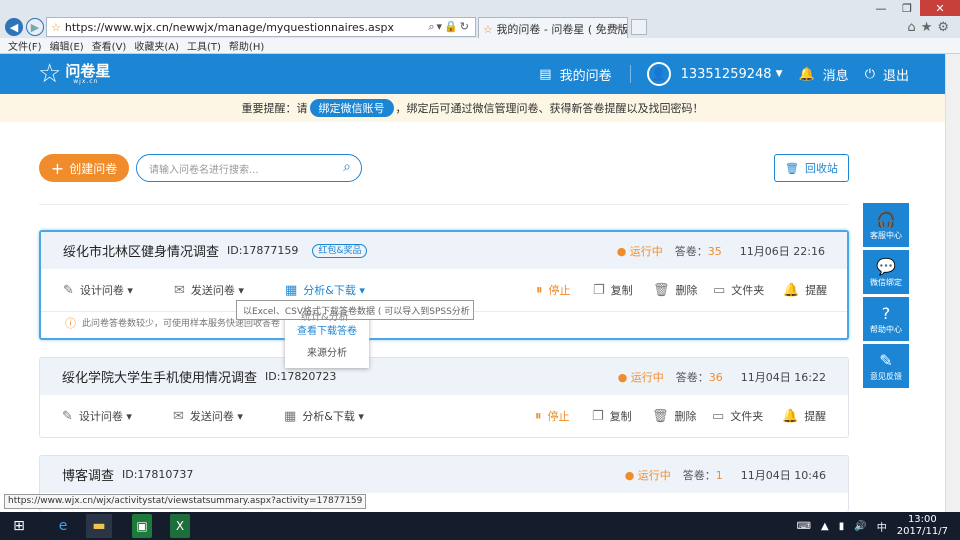 This screenshot has height=540, width=960. I want to click on menu-item-source-analysis: 来源分析, so click(327, 351).